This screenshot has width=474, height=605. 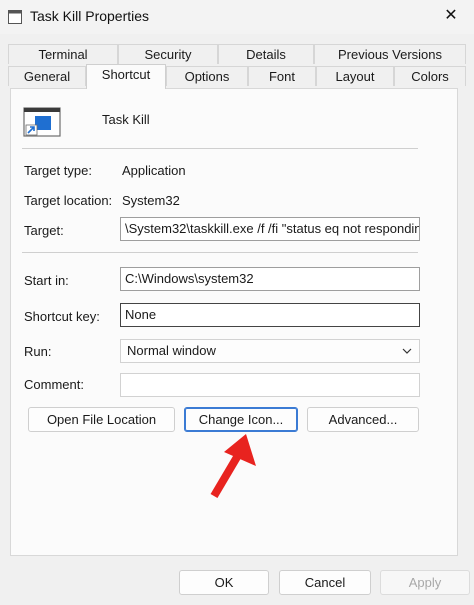 I want to click on title-bar: Task Kill Properties ✕, so click(x=237, y=17).